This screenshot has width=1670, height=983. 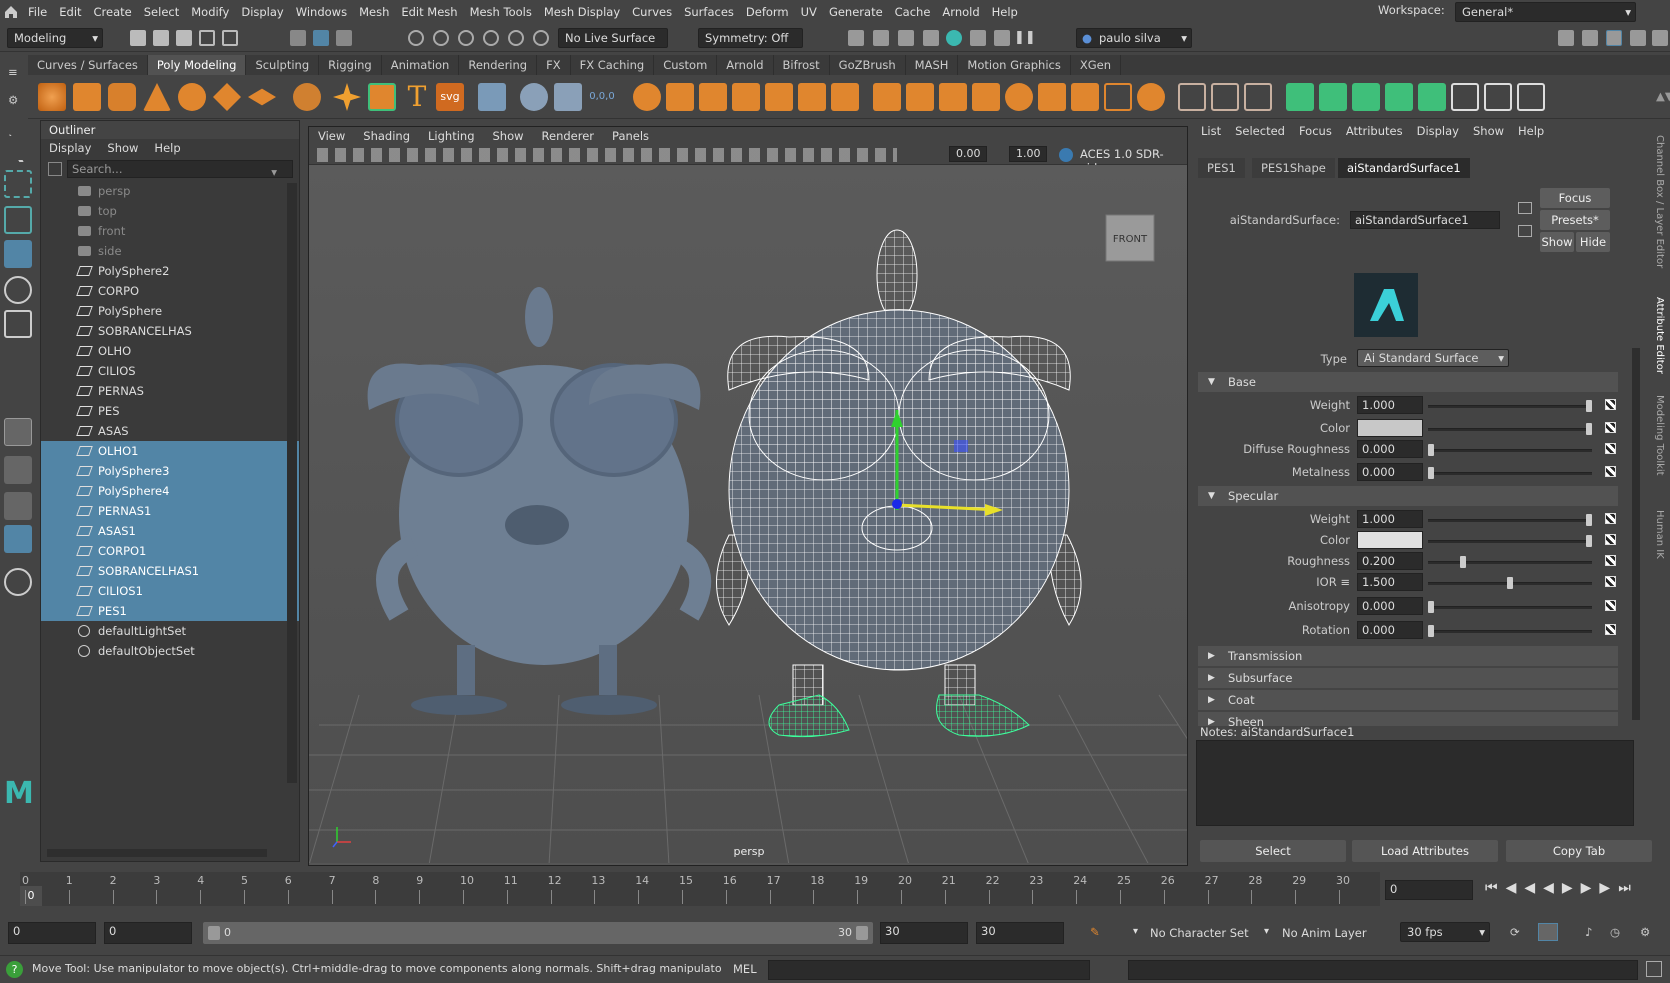 I want to click on ae-menu-selected: Selected, so click(x=1260, y=131).